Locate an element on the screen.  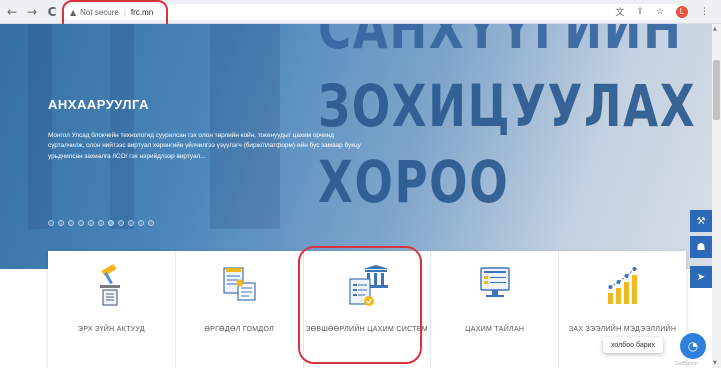
scroll-up-icon: ▲ is located at coordinates (715, 29).